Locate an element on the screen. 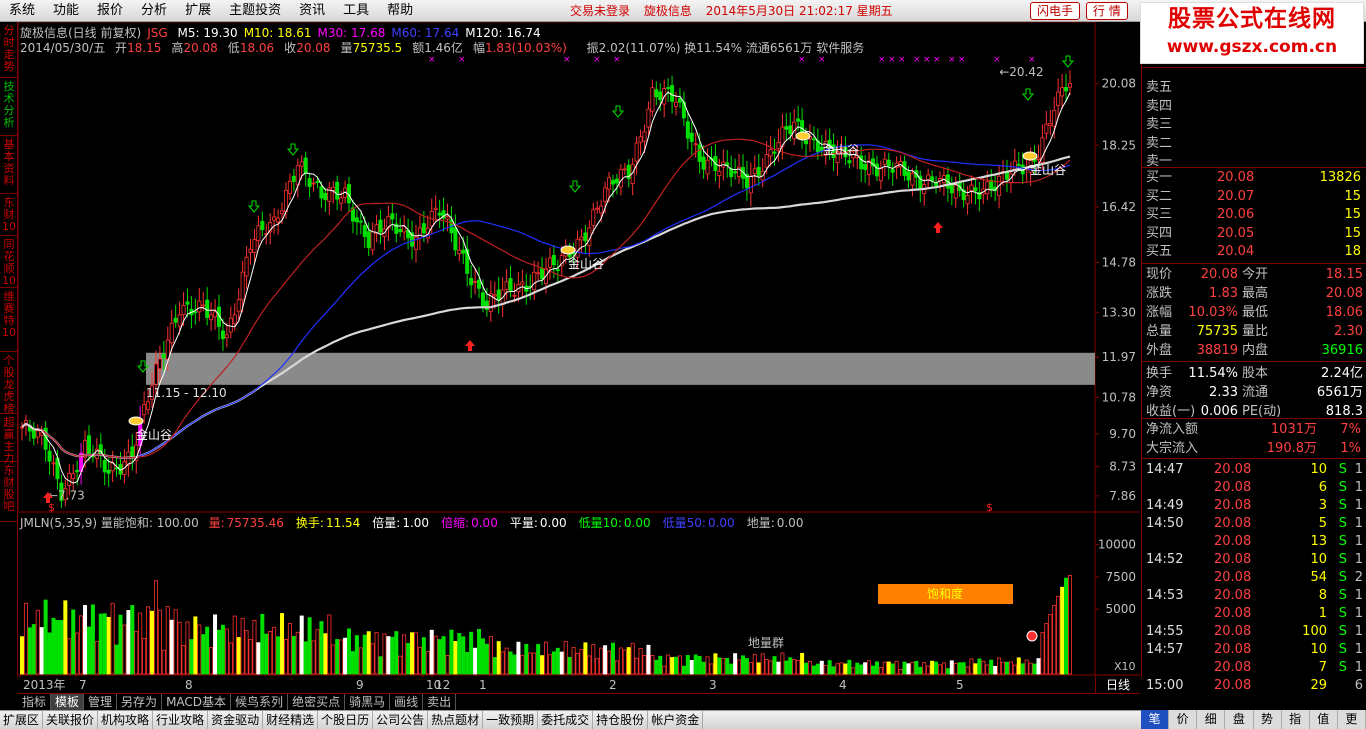  left-tab: 超赢主力 is located at coordinates (9, 439).